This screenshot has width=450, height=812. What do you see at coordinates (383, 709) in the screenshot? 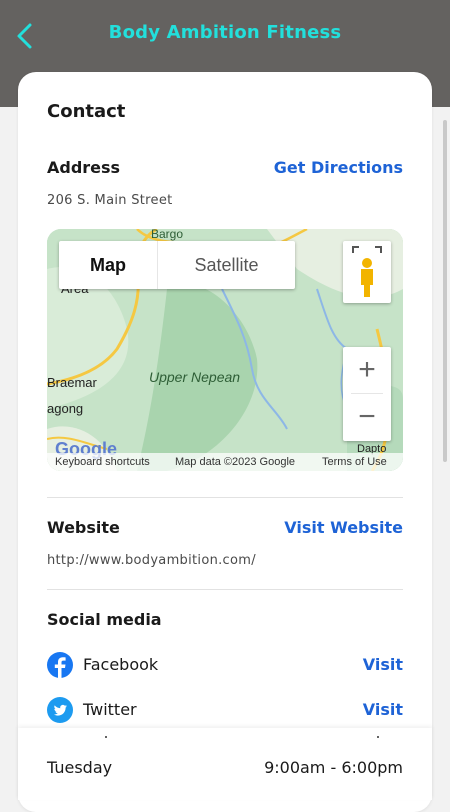
I see `visit-twitter-link: Visit` at bounding box center [383, 709].